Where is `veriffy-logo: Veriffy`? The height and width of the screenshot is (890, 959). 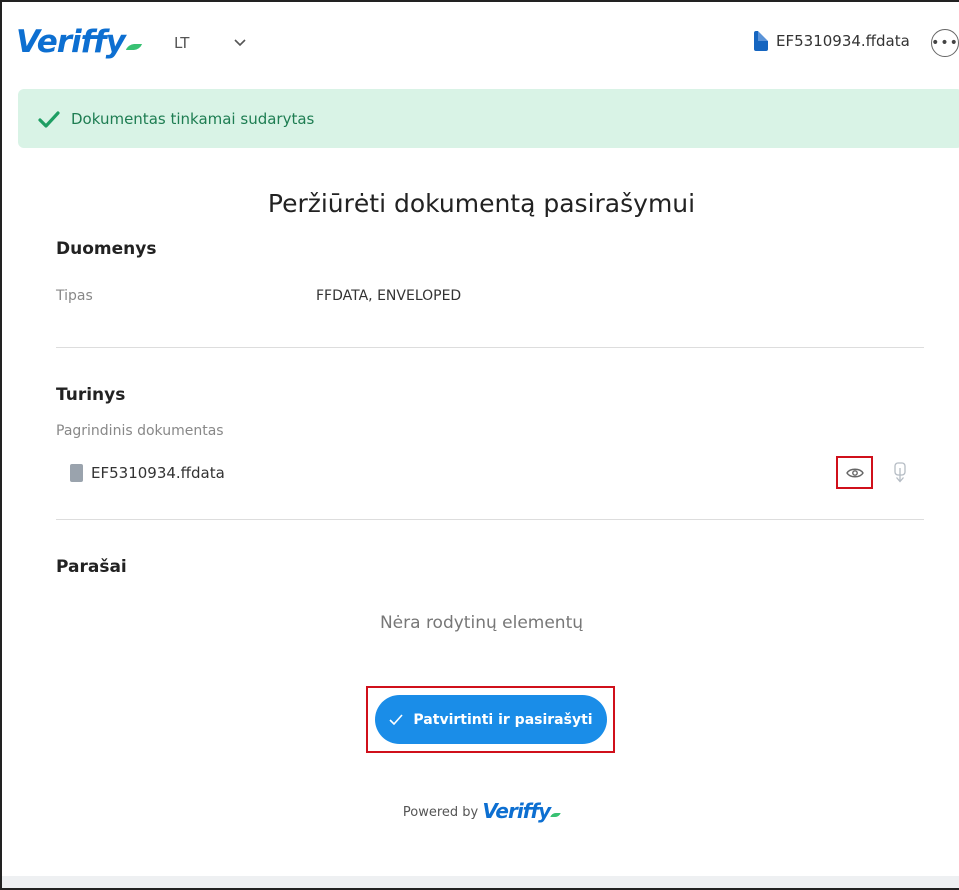 veriffy-logo: Veriffy is located at coordinates (79, 42).